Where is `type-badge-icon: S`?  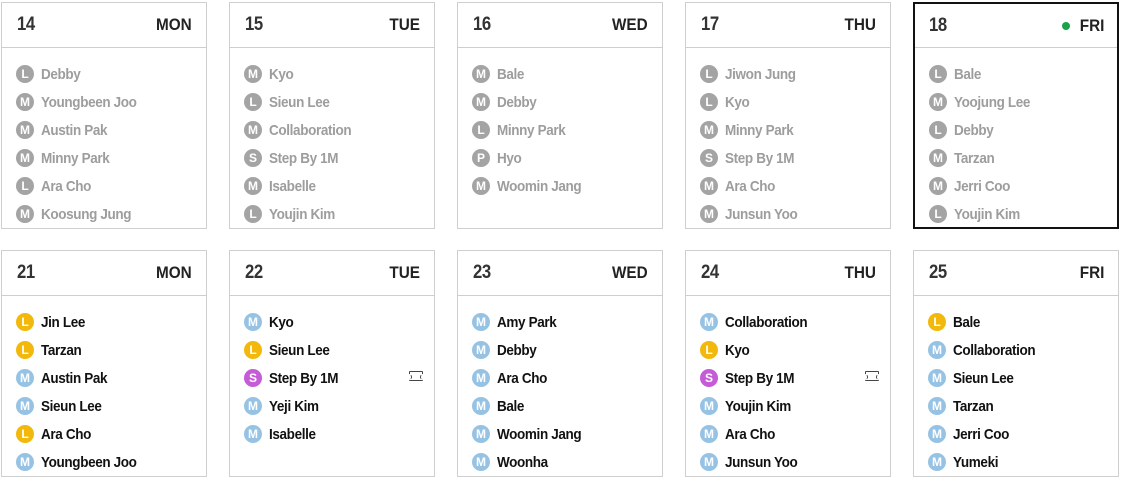 type-badge-icon: S is located at coordinates (709, 158).